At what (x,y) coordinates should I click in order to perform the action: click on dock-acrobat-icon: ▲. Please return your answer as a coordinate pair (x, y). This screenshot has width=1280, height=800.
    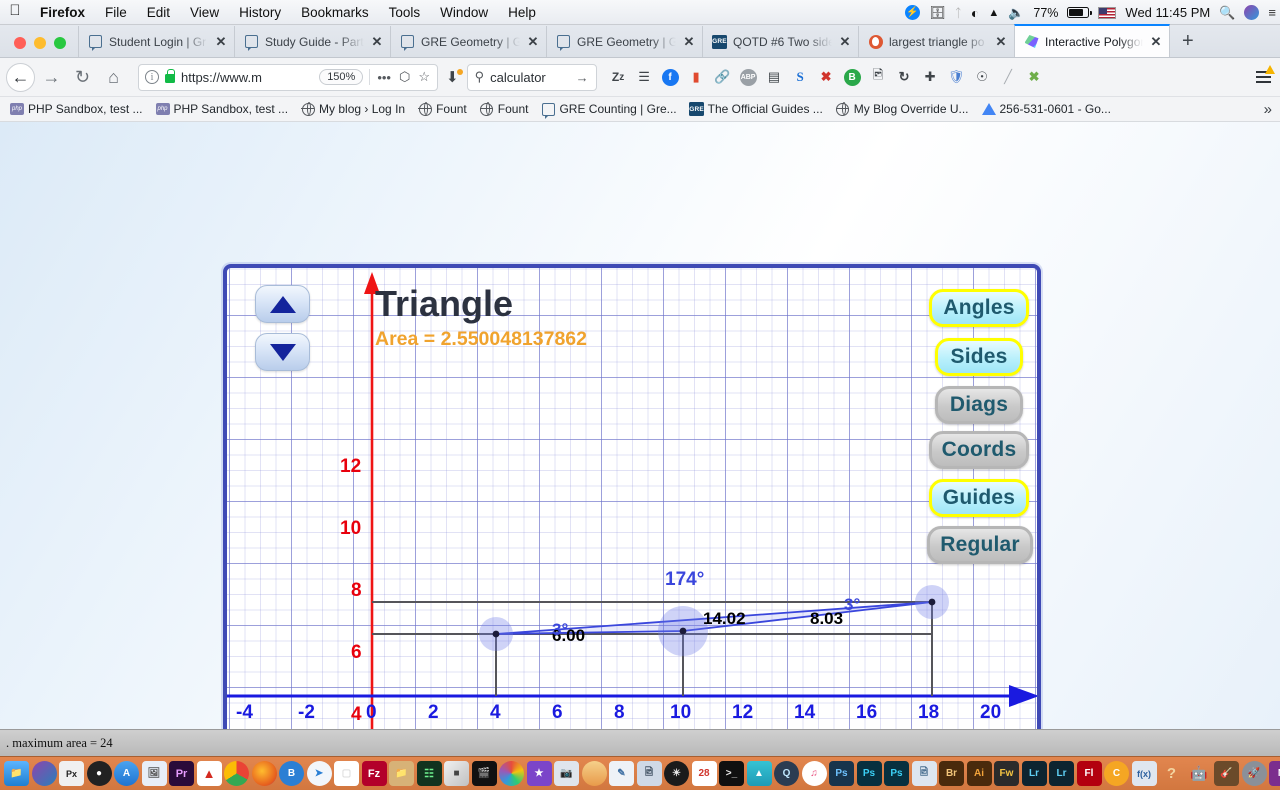
    Looking at the image, I should click on (209, 773).